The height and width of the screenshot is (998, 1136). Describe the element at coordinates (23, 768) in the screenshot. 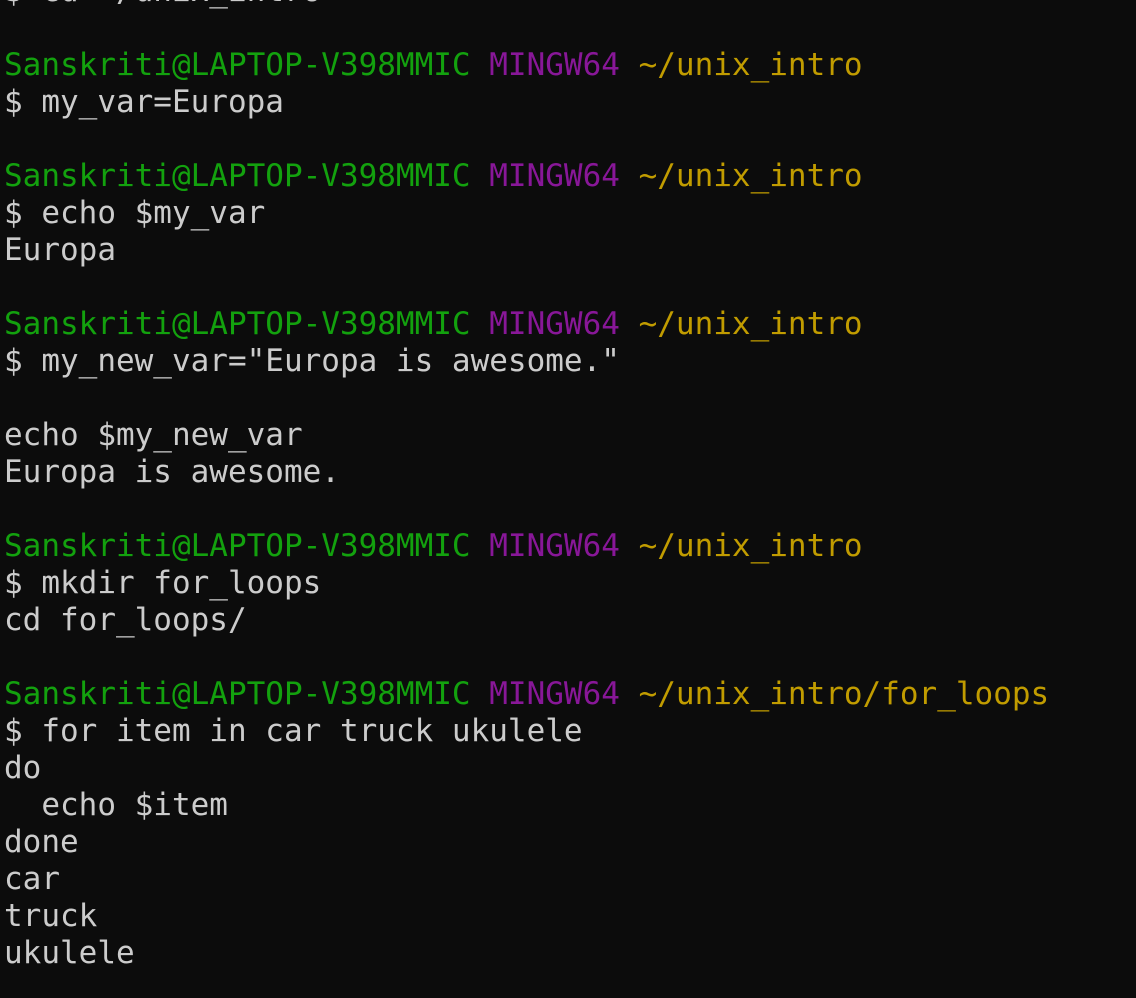

I see `output-text: do` at that location.